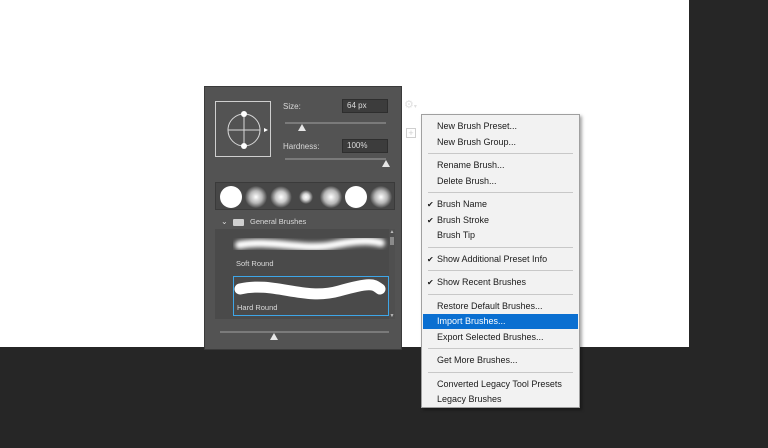 This screenshot has height=448, width=768. I want to click on brush-tip-angle-preview, so click(243, 129).